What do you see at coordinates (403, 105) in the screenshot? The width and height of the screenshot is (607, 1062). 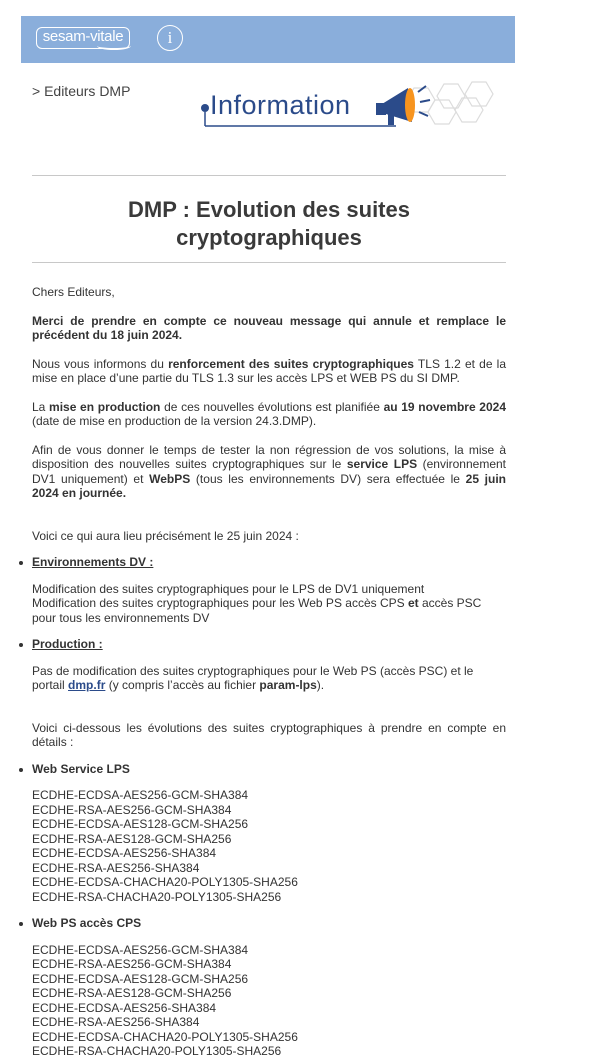 I see `megaphone-icon` at bounding box center [403, 105].